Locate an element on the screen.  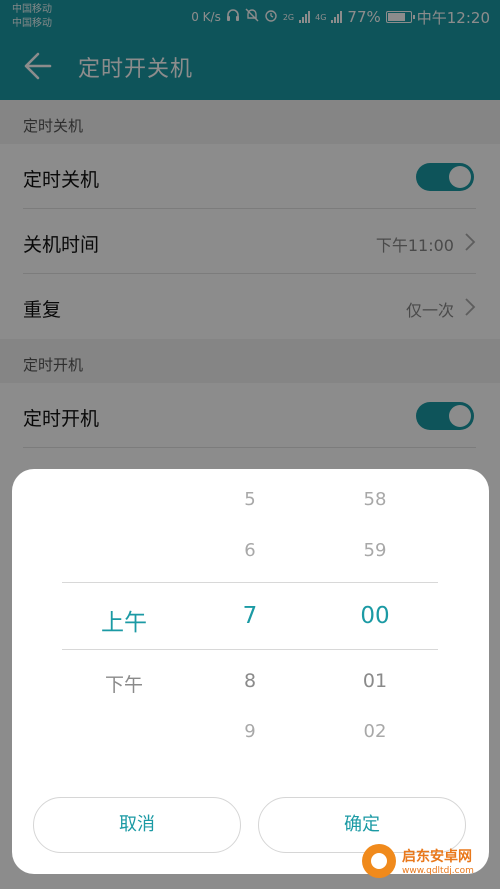
minute-option: 59 is located at coordinates (375, 550).